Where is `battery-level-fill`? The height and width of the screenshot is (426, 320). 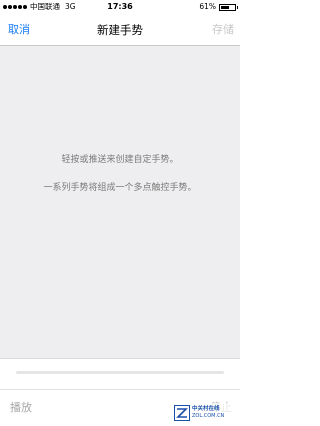 battery-level-fill is located at coordinates (225, 7).